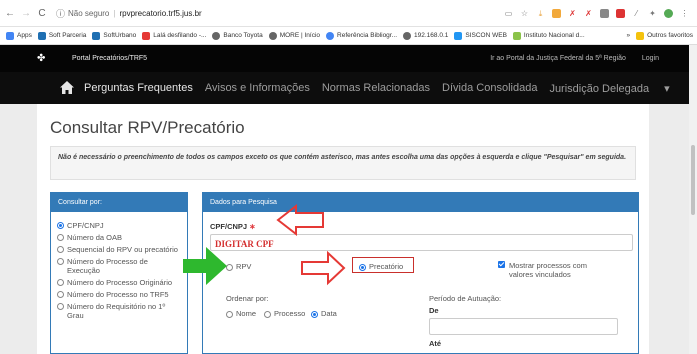 The height and width of the screenshot is (354, 697). Describe the element at coordinates (160, 13) in the screenshot. I see `url-text: rpvprecatorio.trf5.jus.br` at that location.